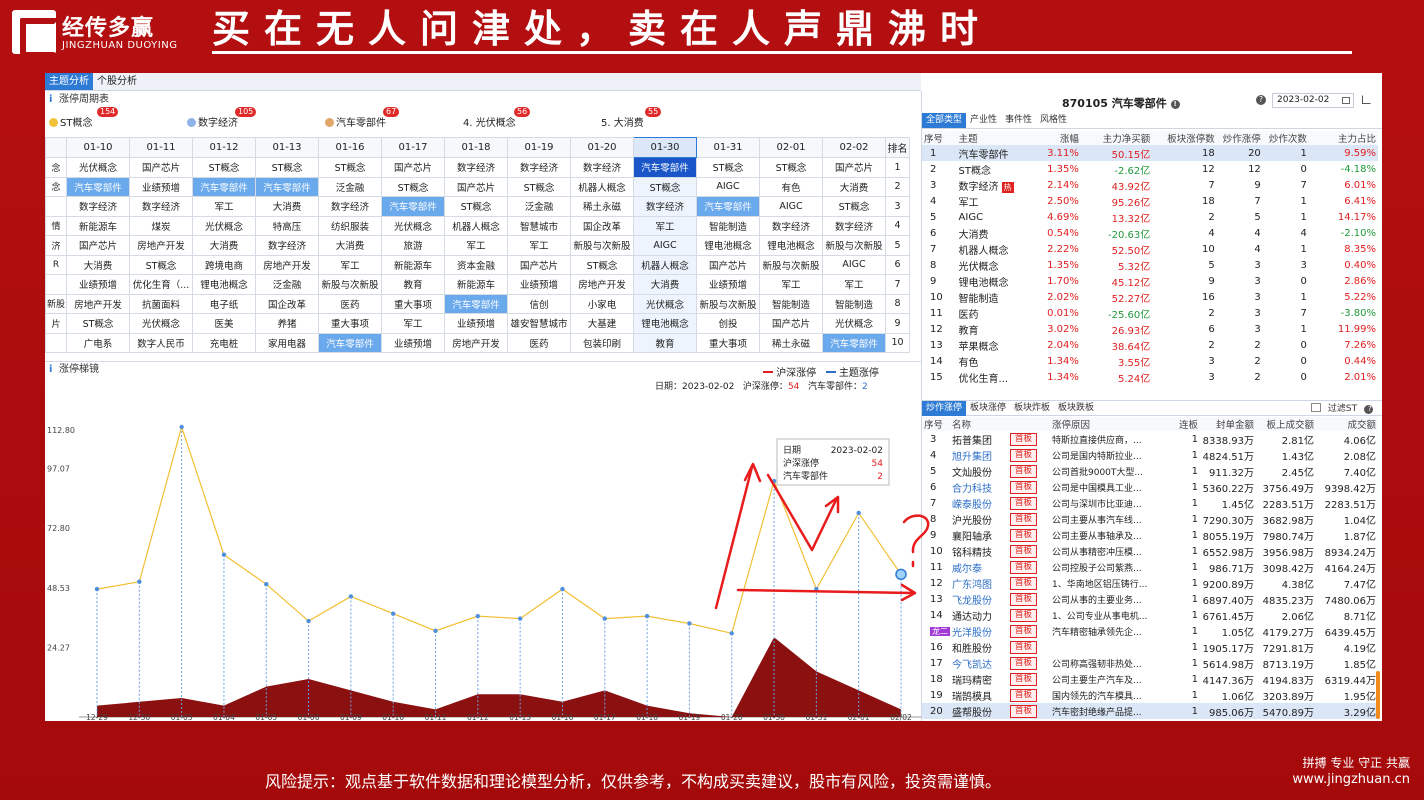 Image resolution: width=1424 pixels, height=800 pixels. I want to click on theme-cell: 广电系, so click(98, 342).